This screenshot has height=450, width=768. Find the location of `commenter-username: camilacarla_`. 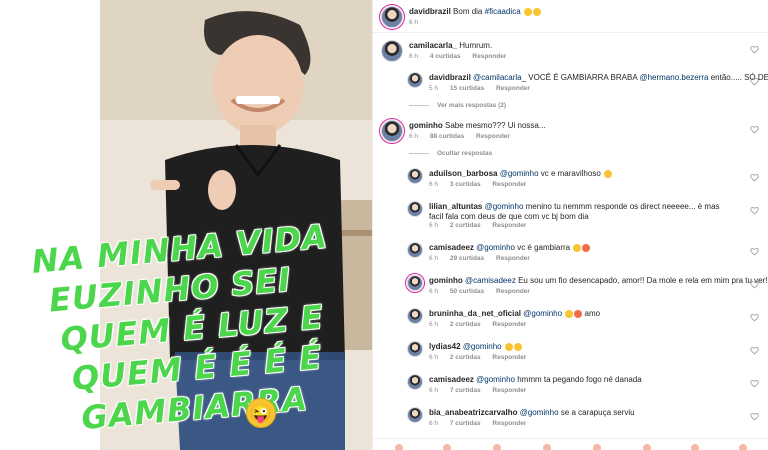

commenter-username: camilacarla_ is located at coordinates (433, 45).